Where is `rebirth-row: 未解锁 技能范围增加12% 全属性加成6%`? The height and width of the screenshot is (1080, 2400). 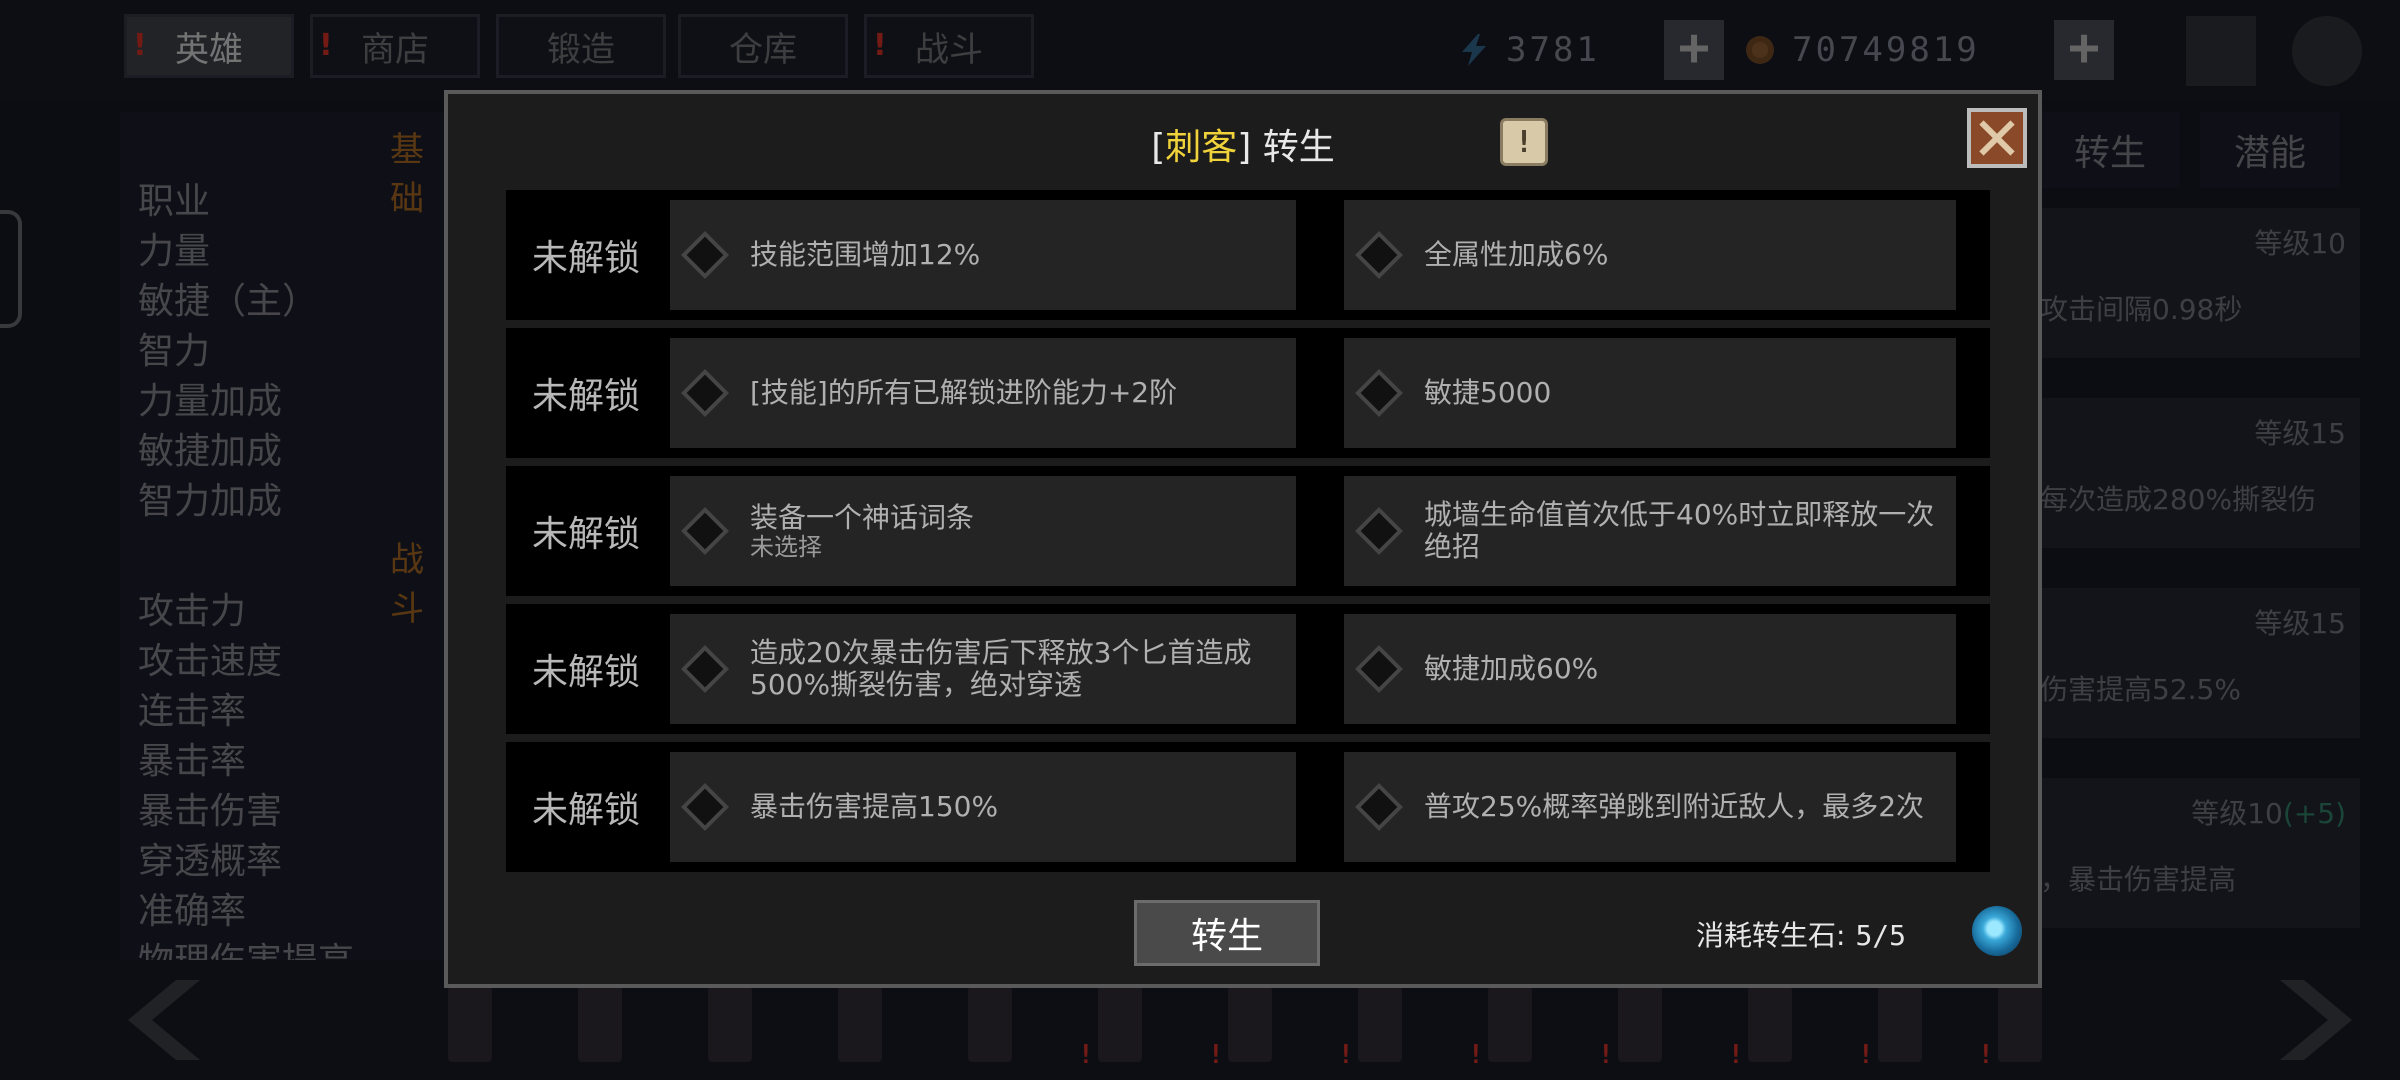
rebirth-row: 未解锁 技能范围增加12% 全属性加成6% is located at coordinates (1248, 255).